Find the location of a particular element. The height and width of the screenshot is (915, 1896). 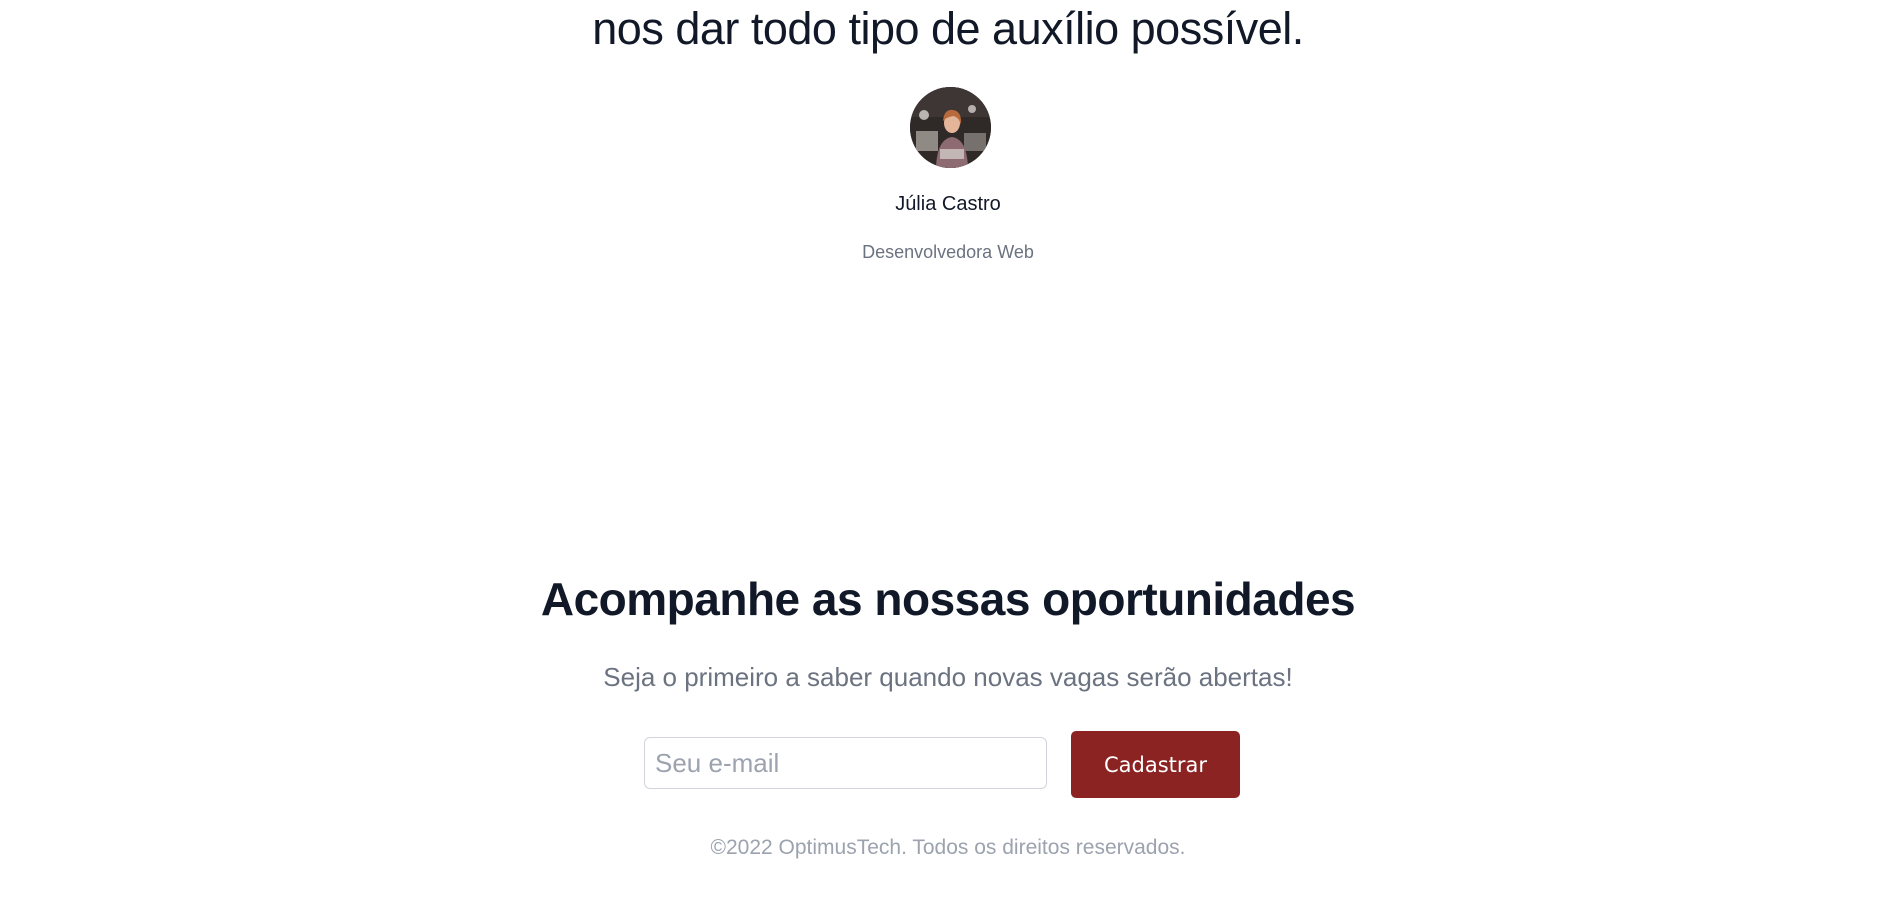

avatar is located at coordinates (950, 127).